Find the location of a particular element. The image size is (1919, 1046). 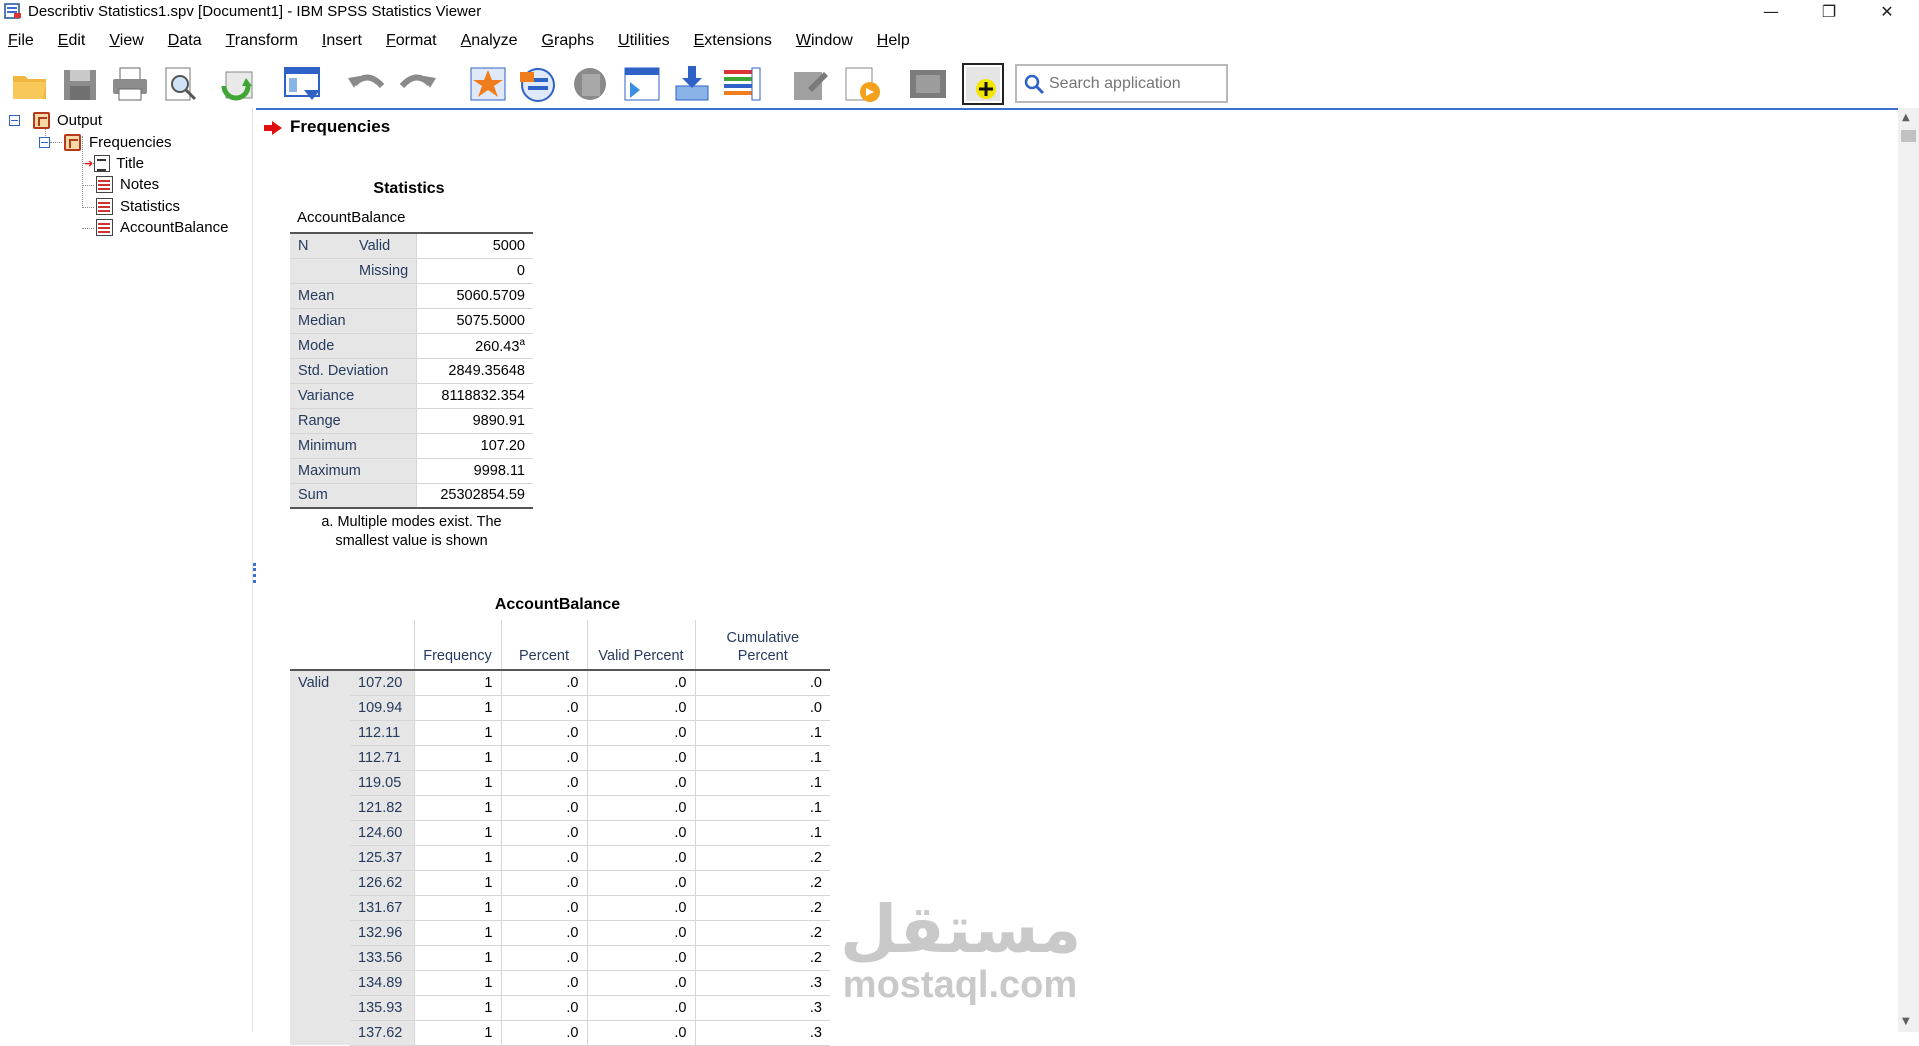

menu-edit: Edit is located at coordinates (74, 41).